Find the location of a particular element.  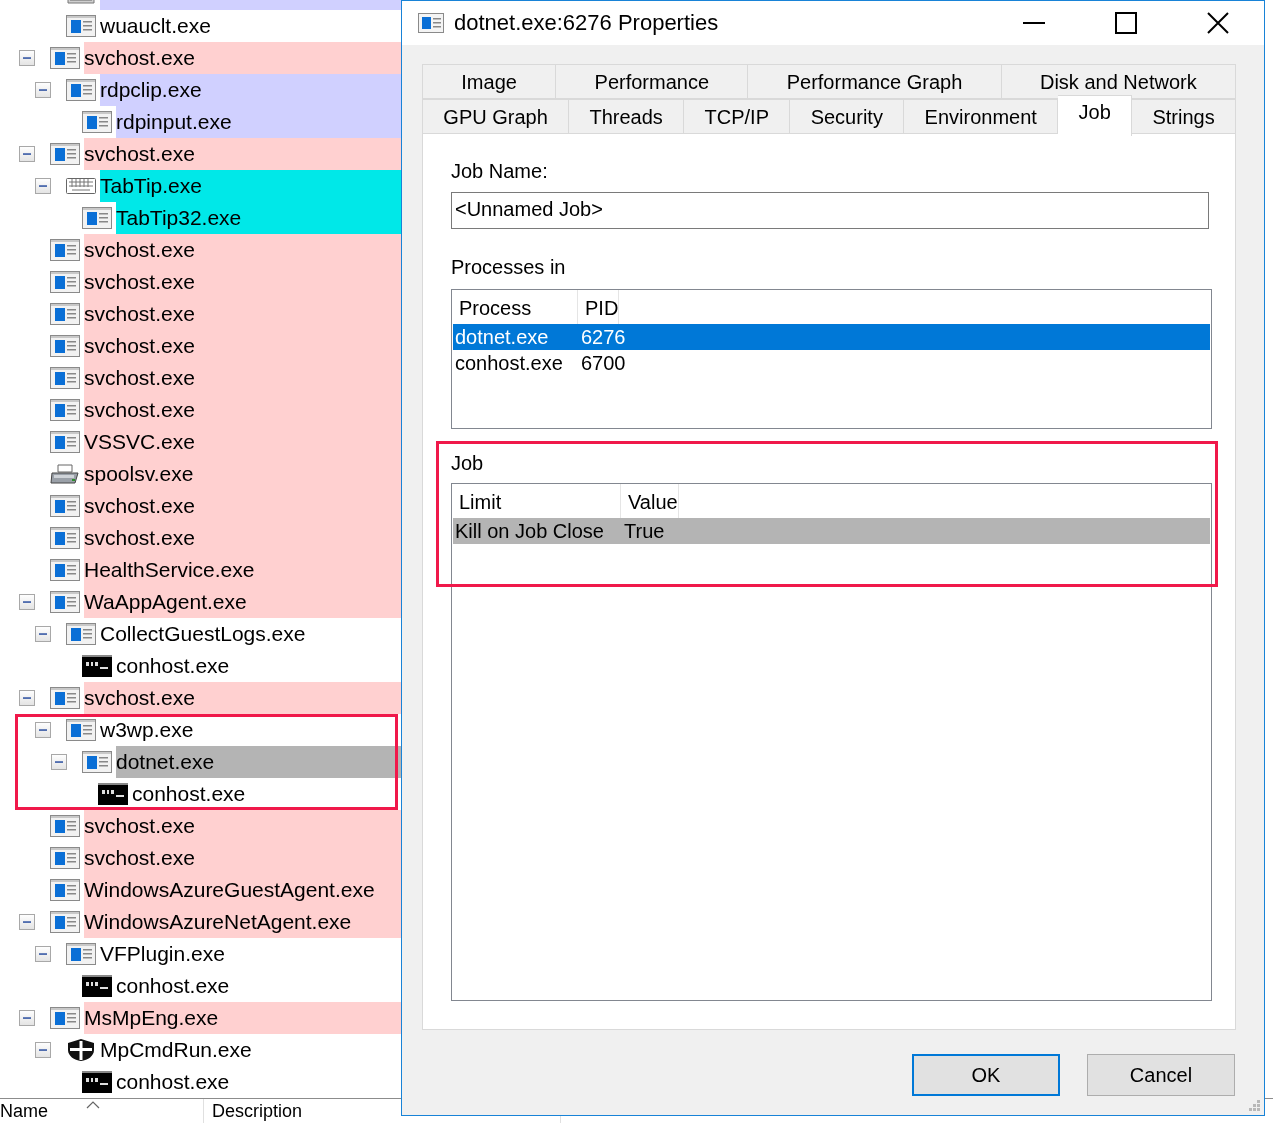

process-name: MpCmdRun.exe is located at coordinates (250, 1050).